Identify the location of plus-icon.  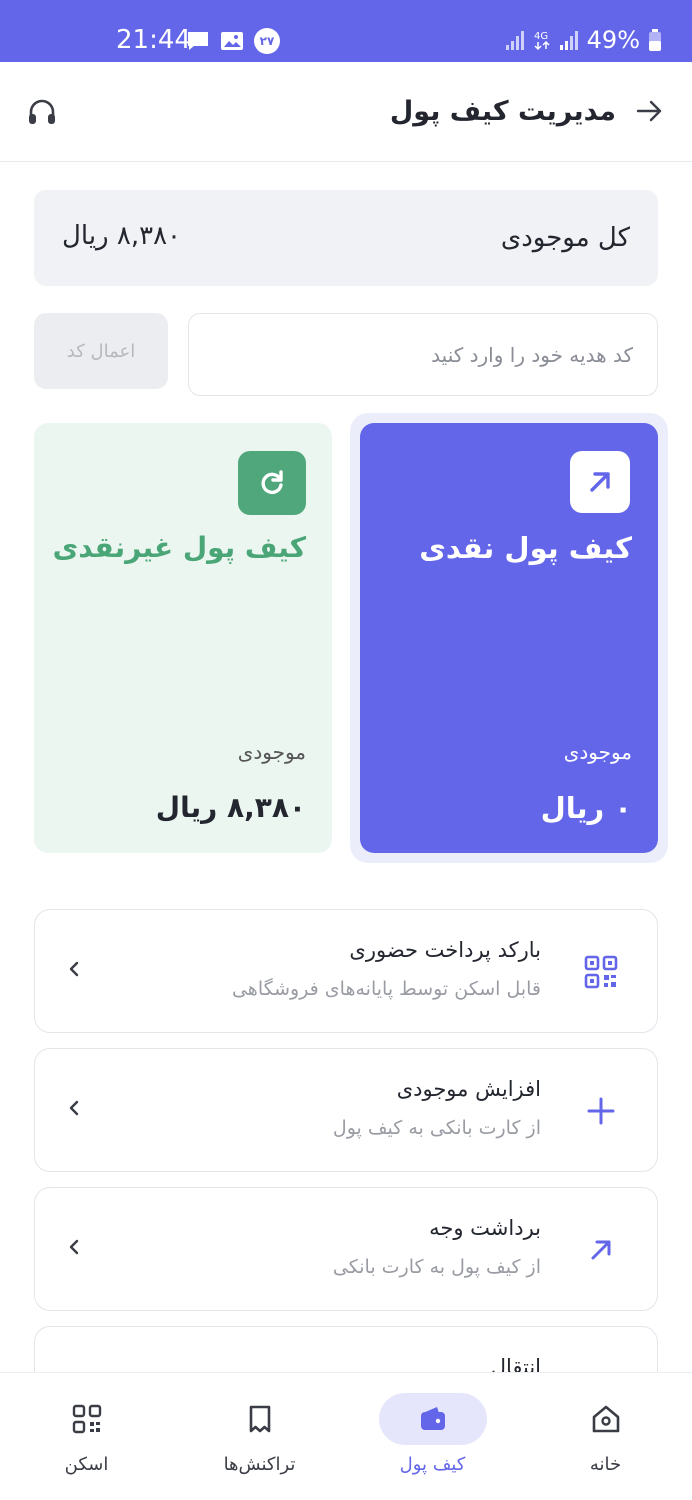
(601, 1111).